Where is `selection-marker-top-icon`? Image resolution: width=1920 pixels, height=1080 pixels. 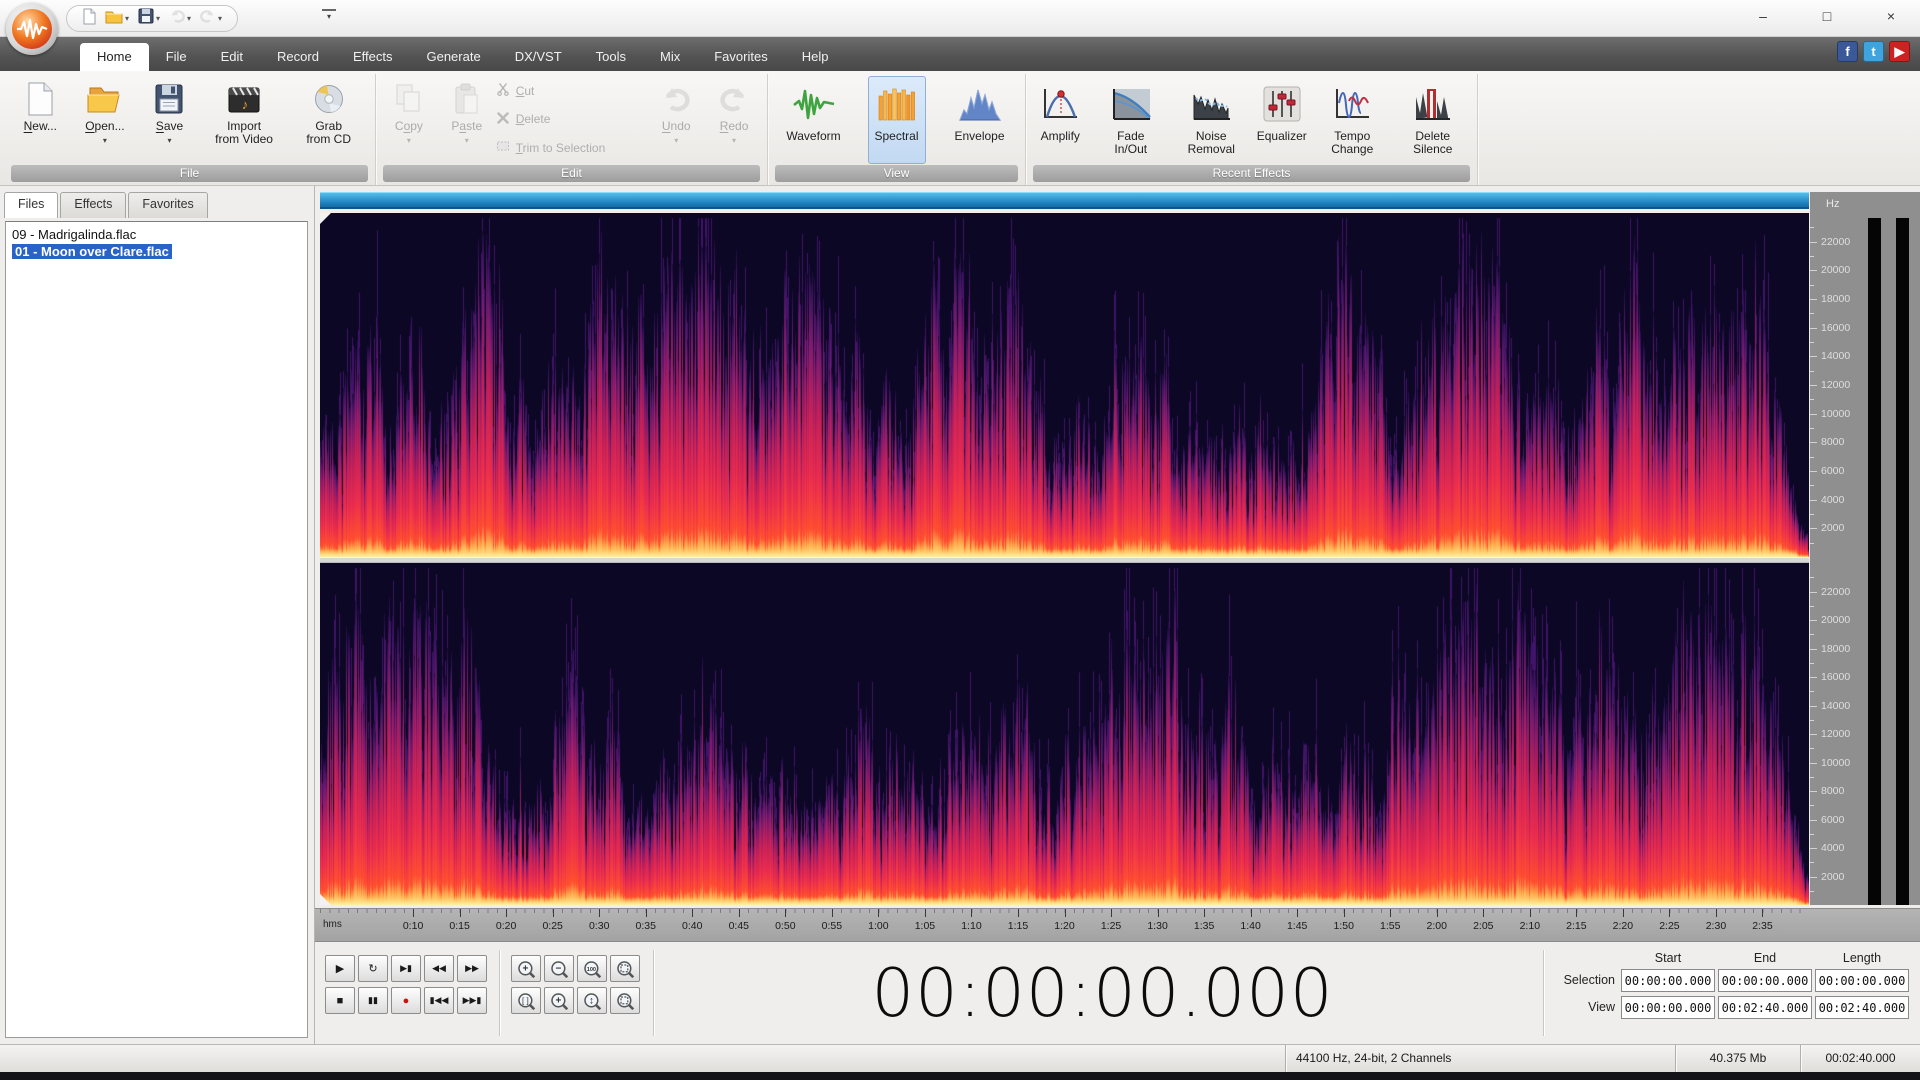 selection-marker-top-icon is located at coordinates (325, 218).